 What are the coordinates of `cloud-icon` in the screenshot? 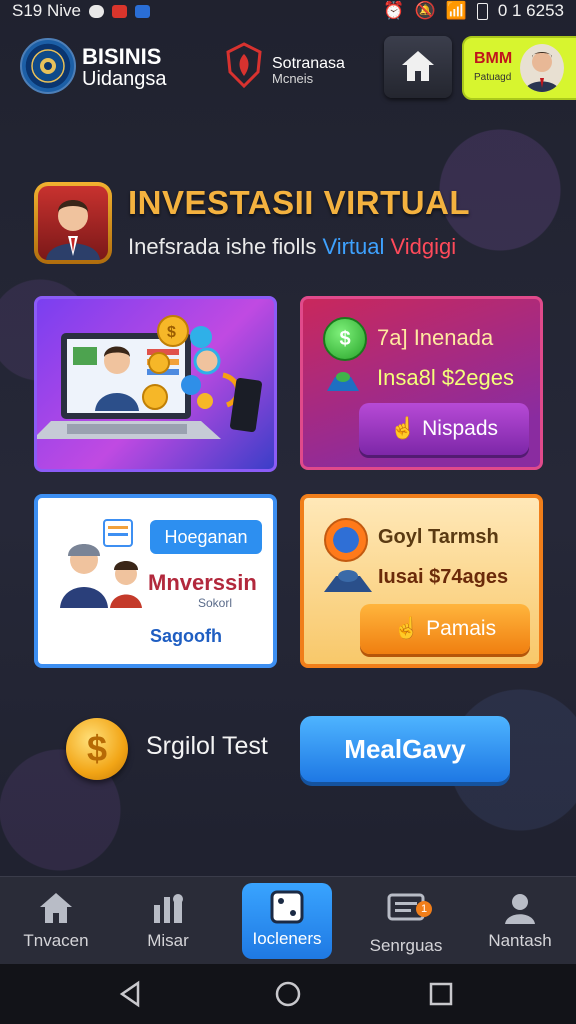 It's located at (96, 11).